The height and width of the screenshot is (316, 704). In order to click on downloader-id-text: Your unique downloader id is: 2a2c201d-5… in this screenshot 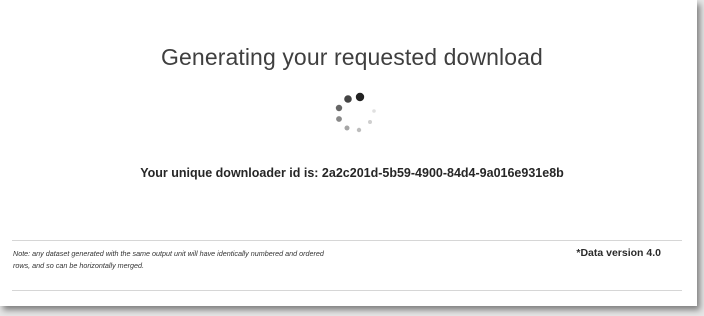, I will do `click(352, 173)`.